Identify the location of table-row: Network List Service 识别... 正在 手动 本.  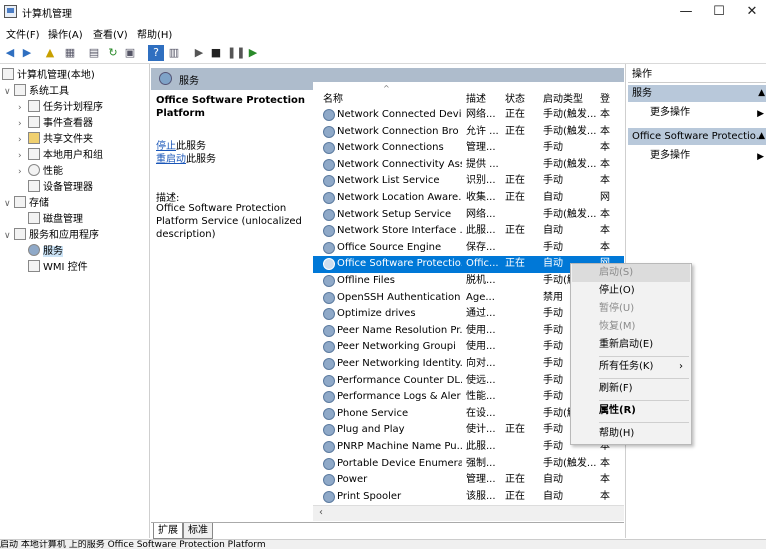
(468, 181).